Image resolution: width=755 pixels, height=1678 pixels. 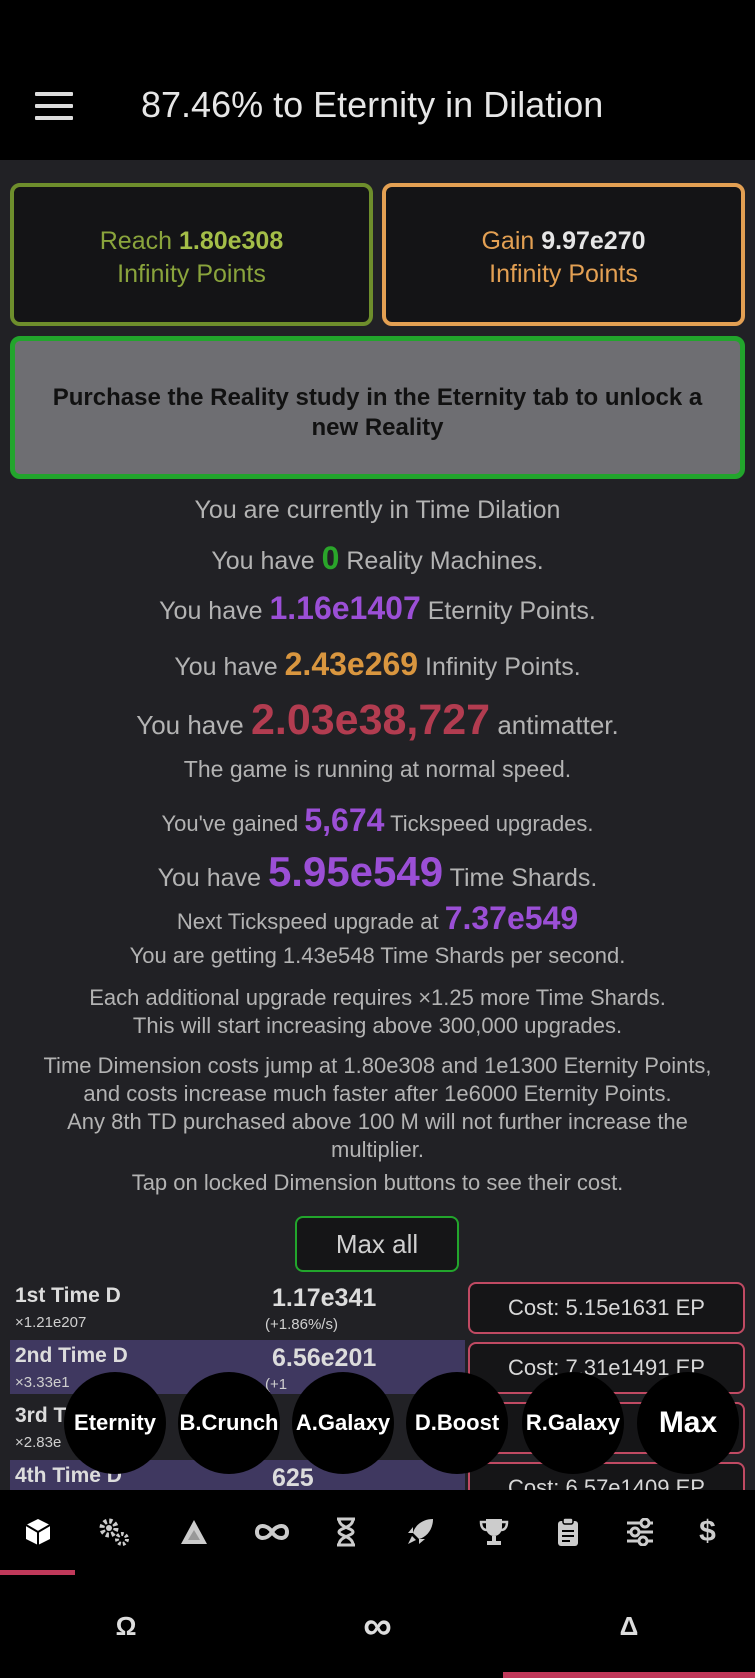 I want to click on delta-icon: Δ, so click(x=629, y=1626).